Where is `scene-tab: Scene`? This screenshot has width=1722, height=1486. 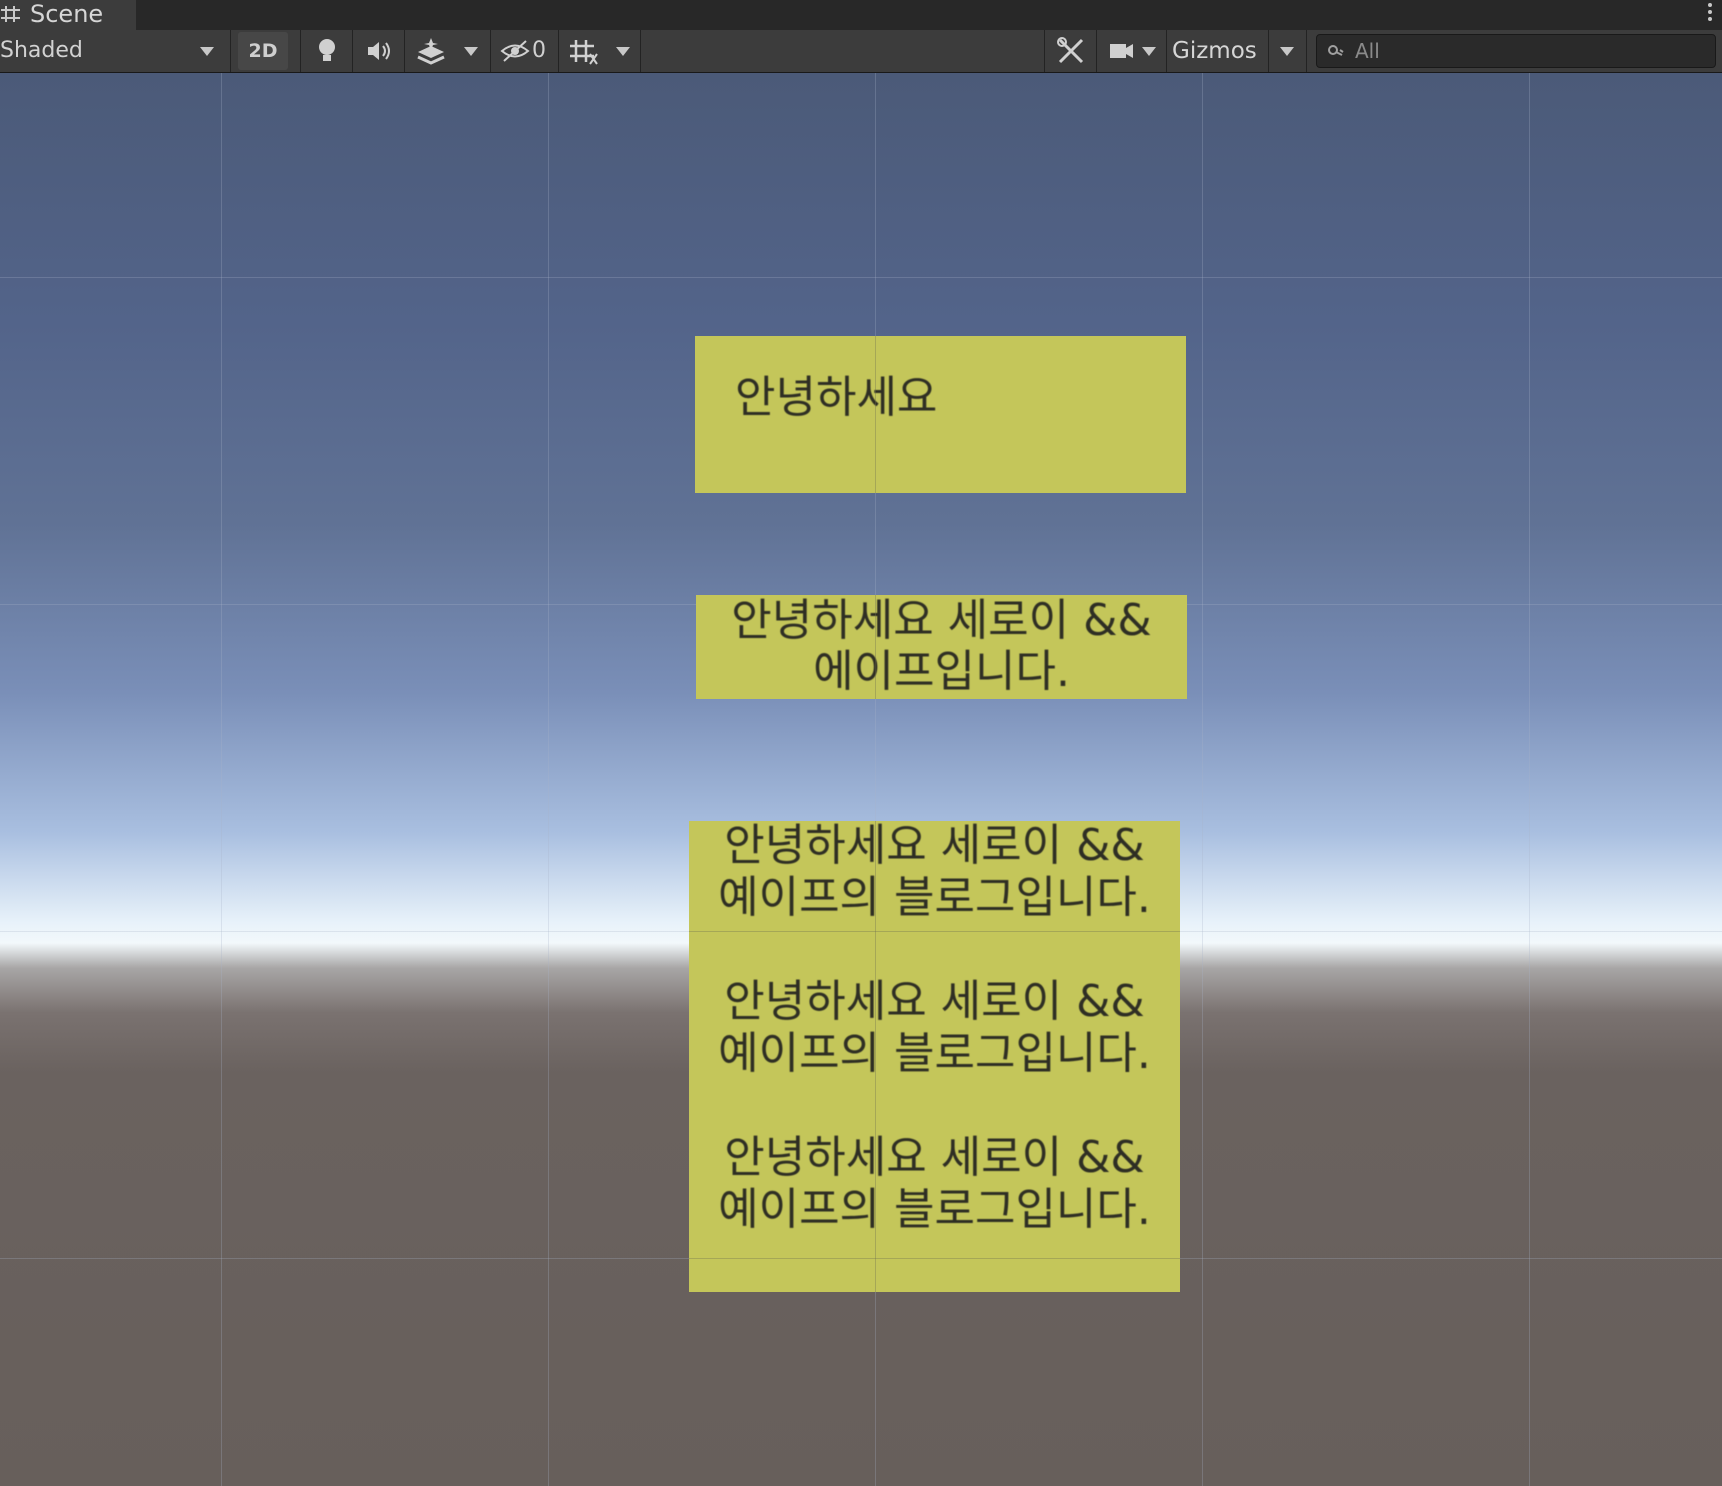 scene-tab: Scene is located at coordinates (68, 15).